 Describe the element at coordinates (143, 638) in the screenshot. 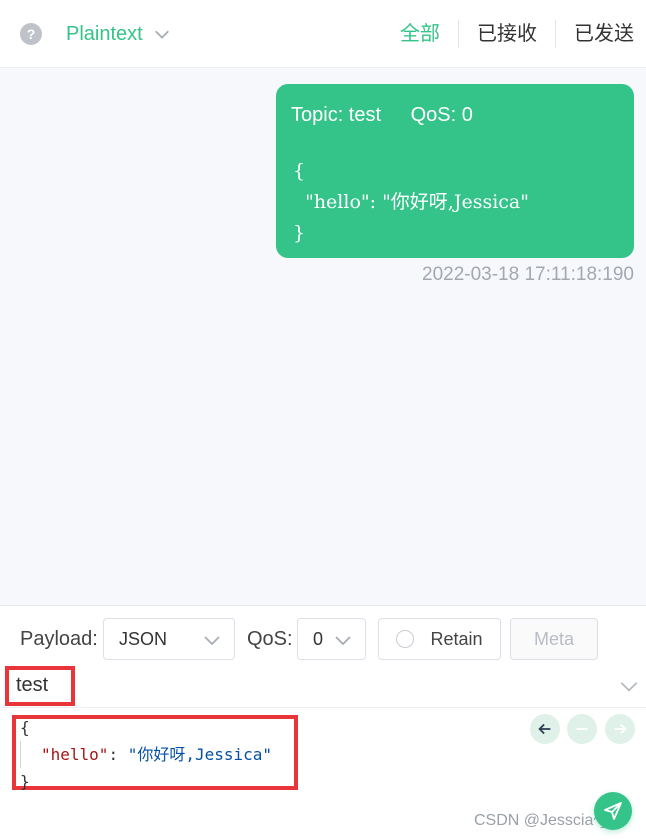

I see `payload-type-value: JSON` at that location.